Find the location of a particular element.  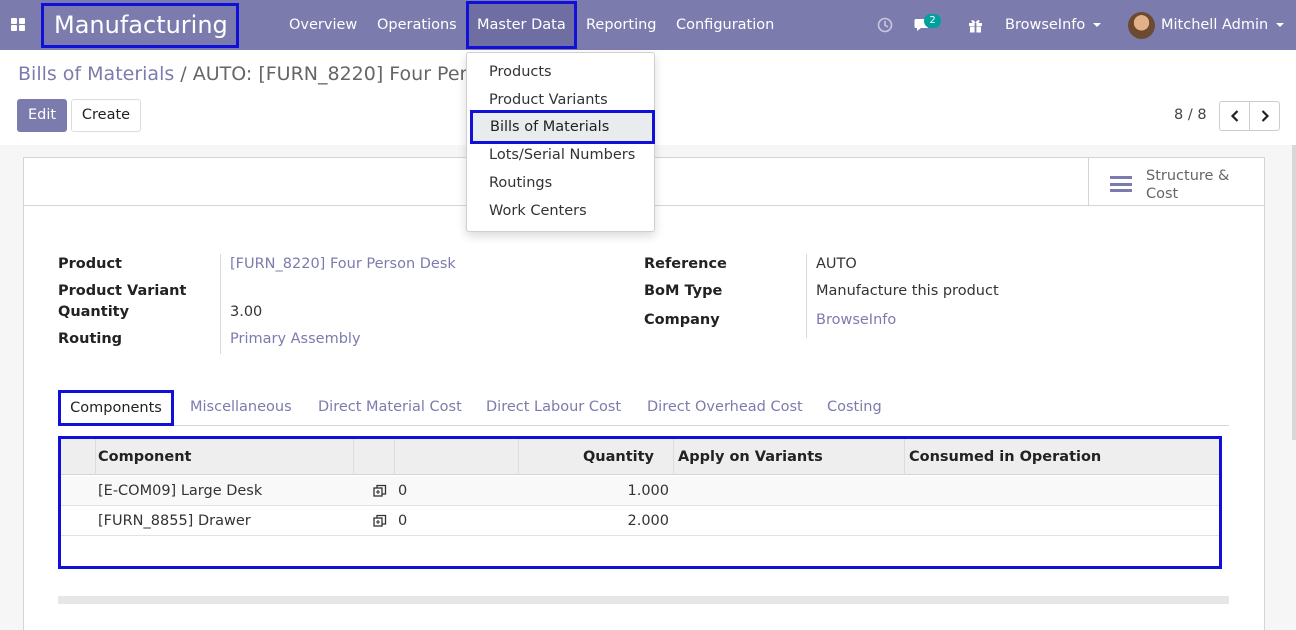

reference-label: Reference is located at coordinates (685, 264).